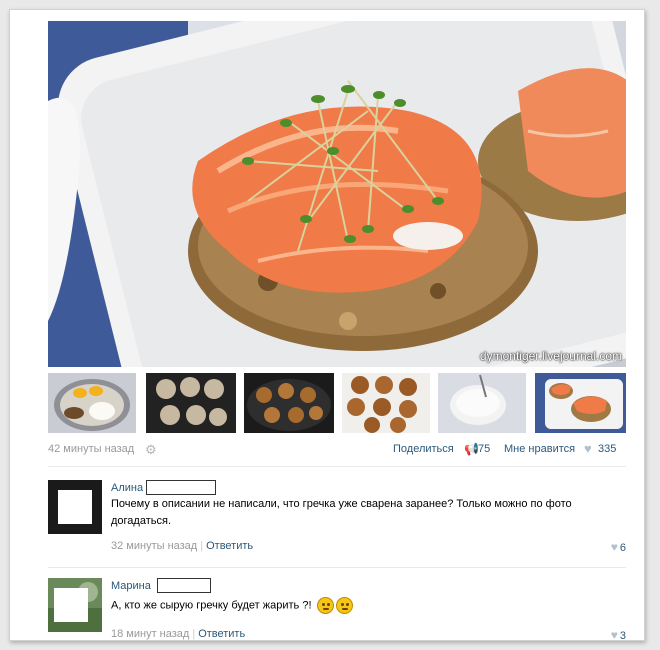  I want to click on thumbnail-served, so click(580, 403).